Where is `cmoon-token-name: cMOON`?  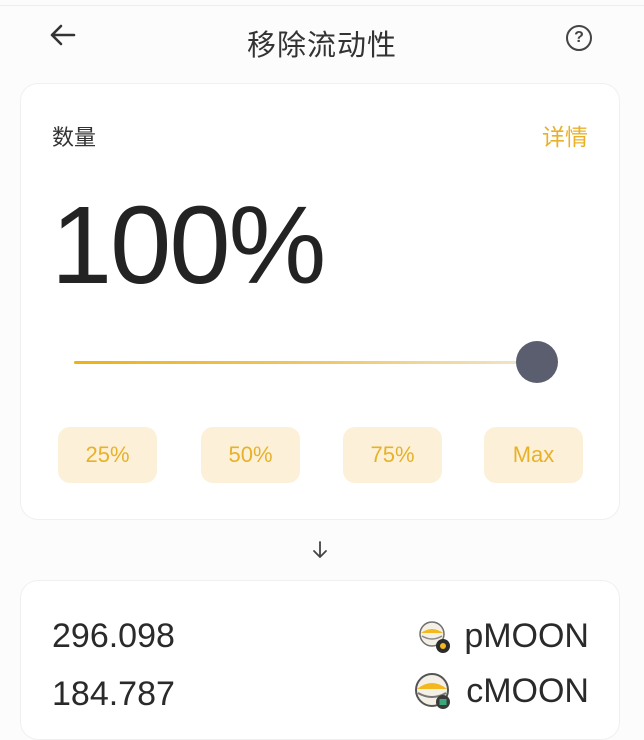
cmoon-token-name: cMOON is located at coordinates (527, 690).